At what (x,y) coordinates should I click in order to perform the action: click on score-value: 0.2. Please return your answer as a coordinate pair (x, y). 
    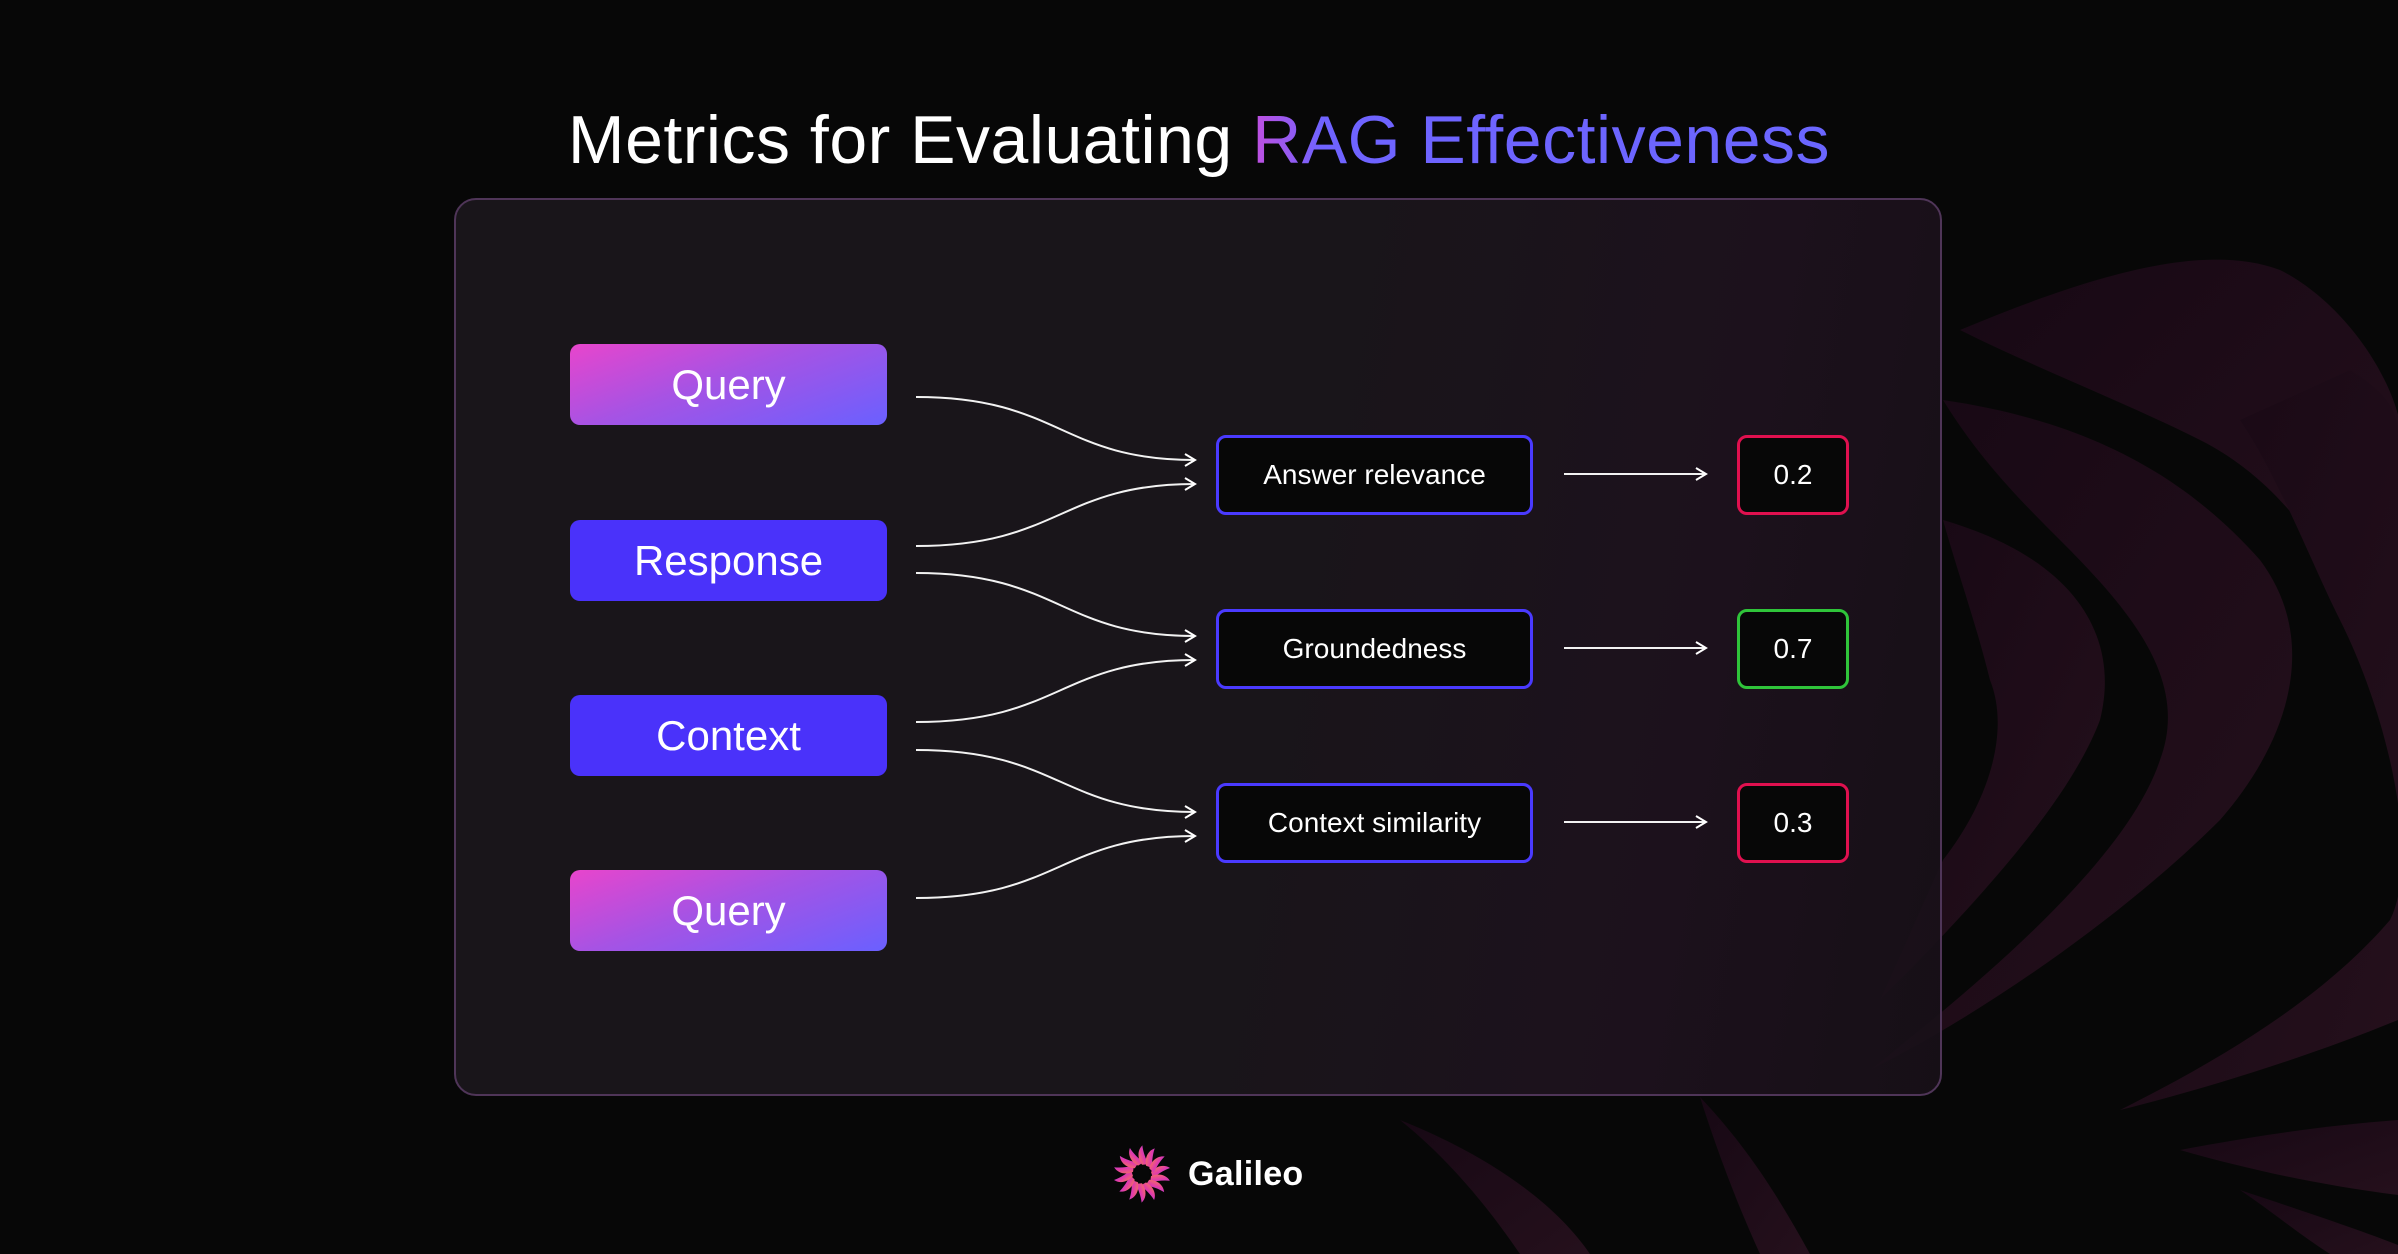
    Looking at the image, I should click on (1793, 474).